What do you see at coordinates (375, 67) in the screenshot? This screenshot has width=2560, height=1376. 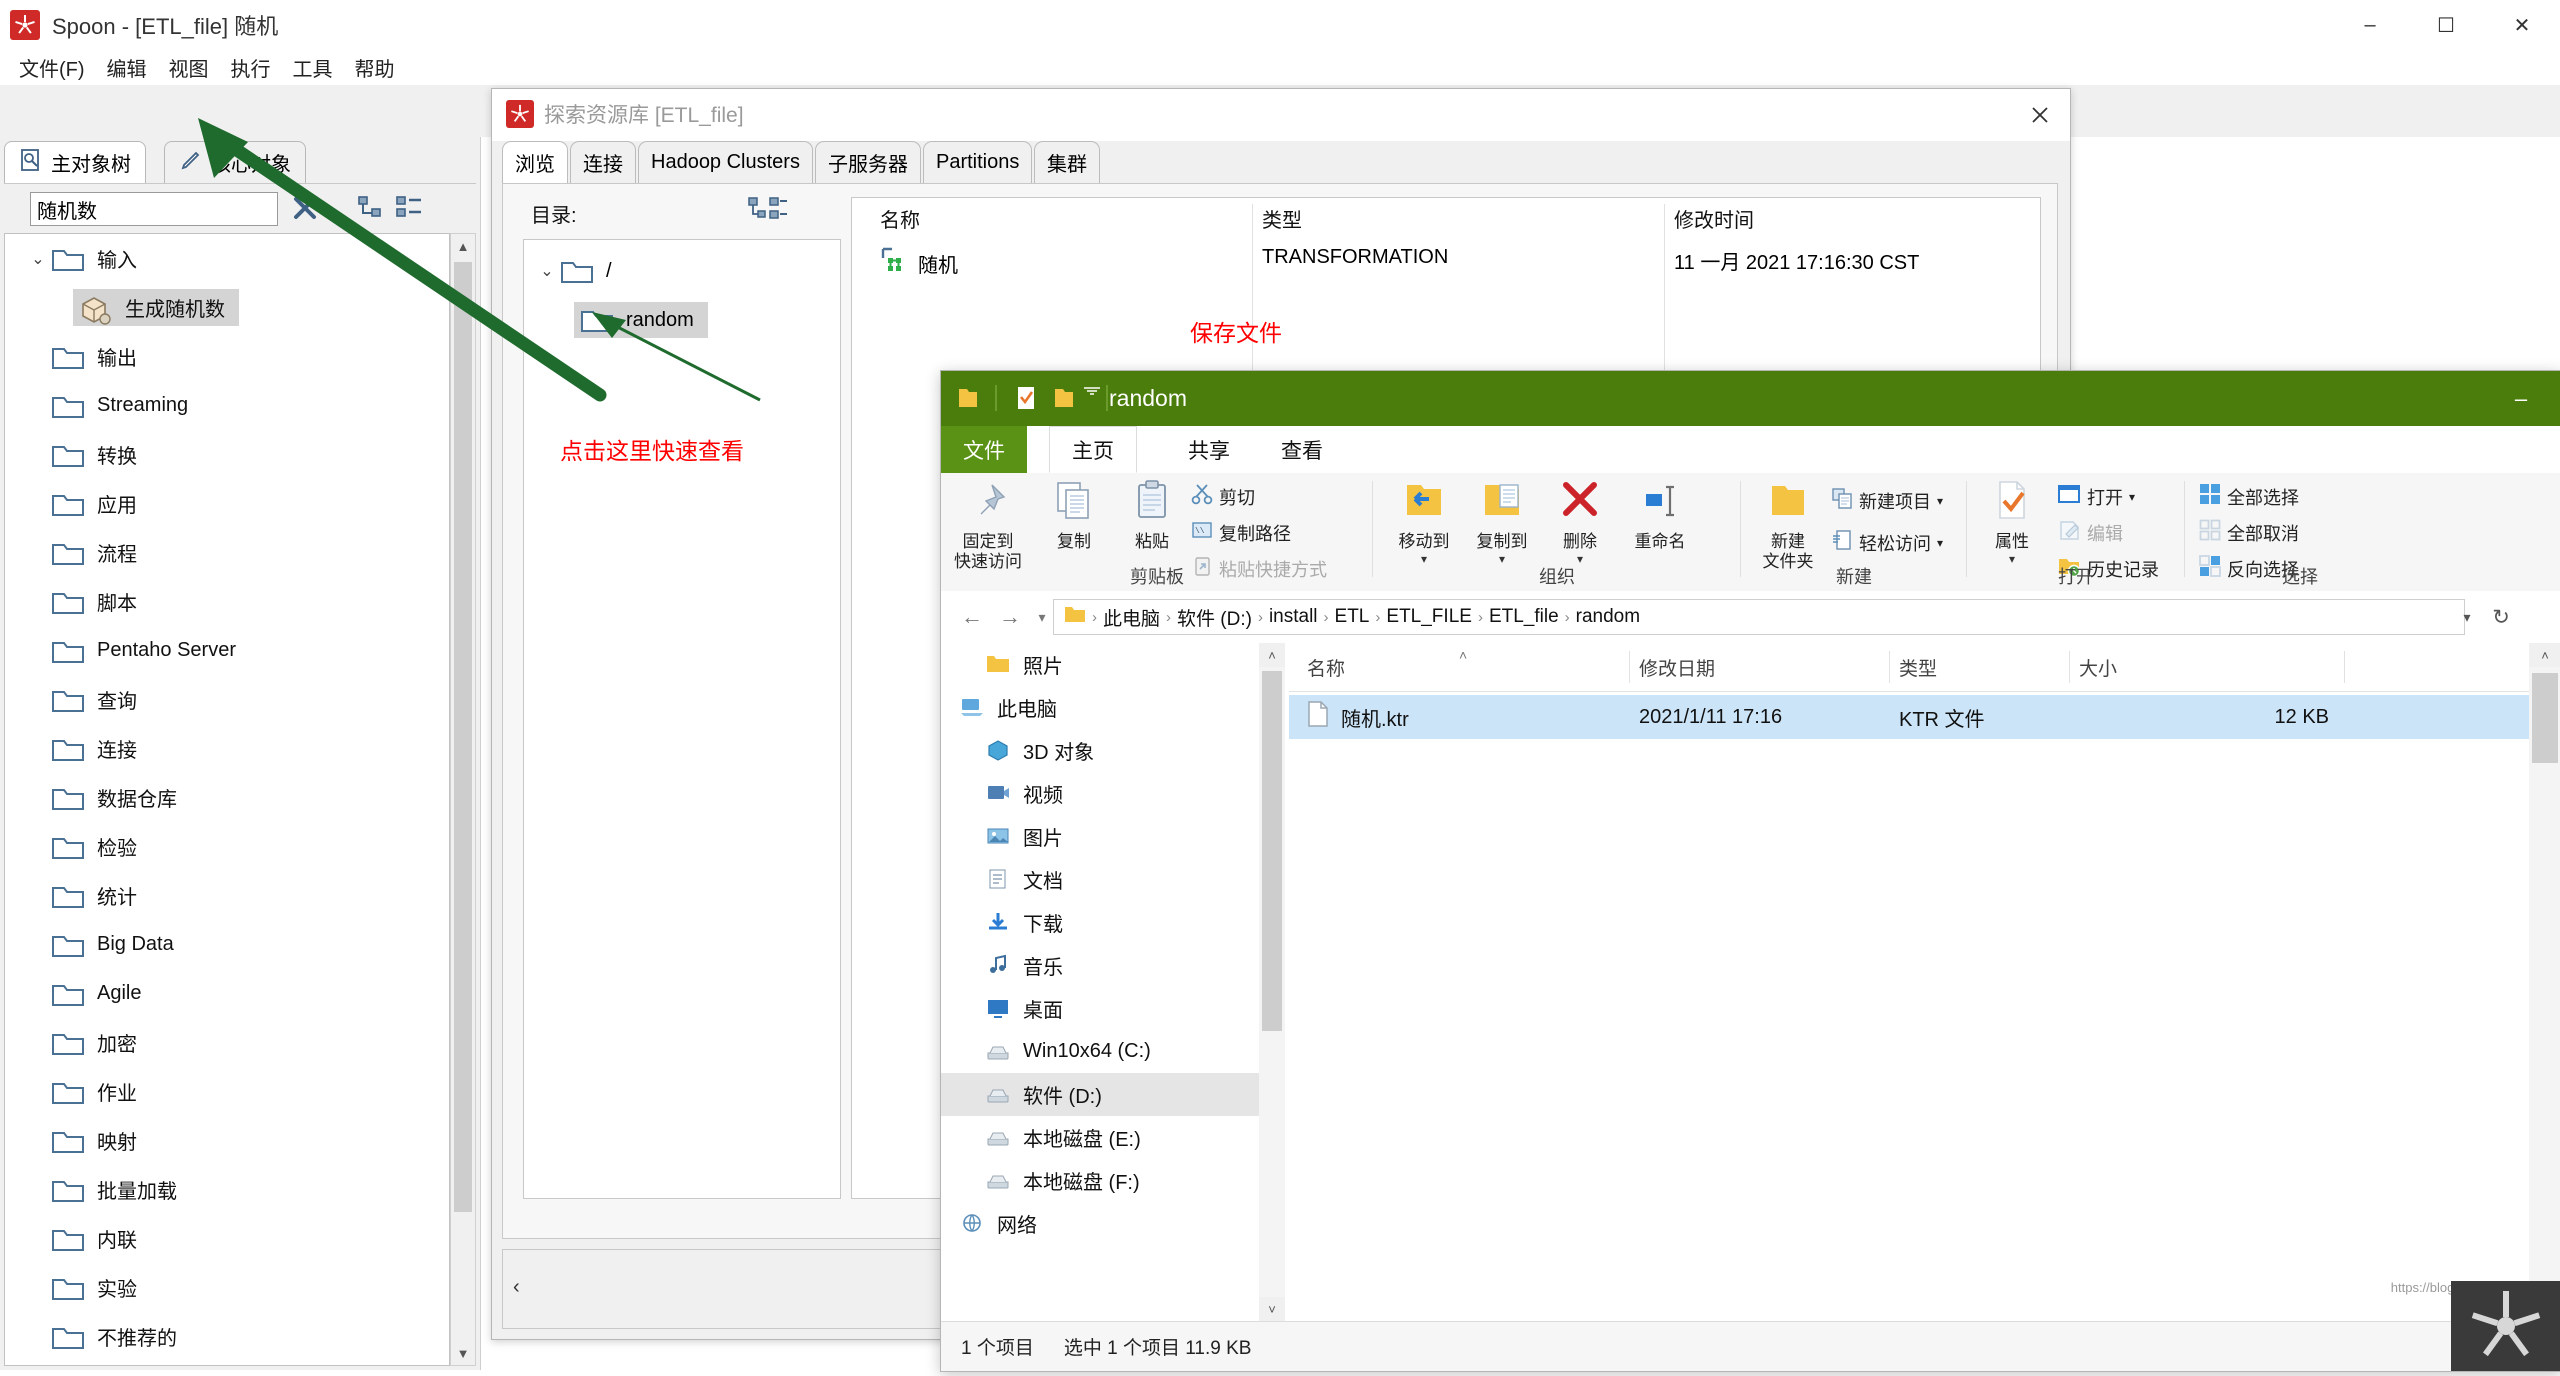 I see `menu-item-help: 帮助` at bounding box center [375, 67].